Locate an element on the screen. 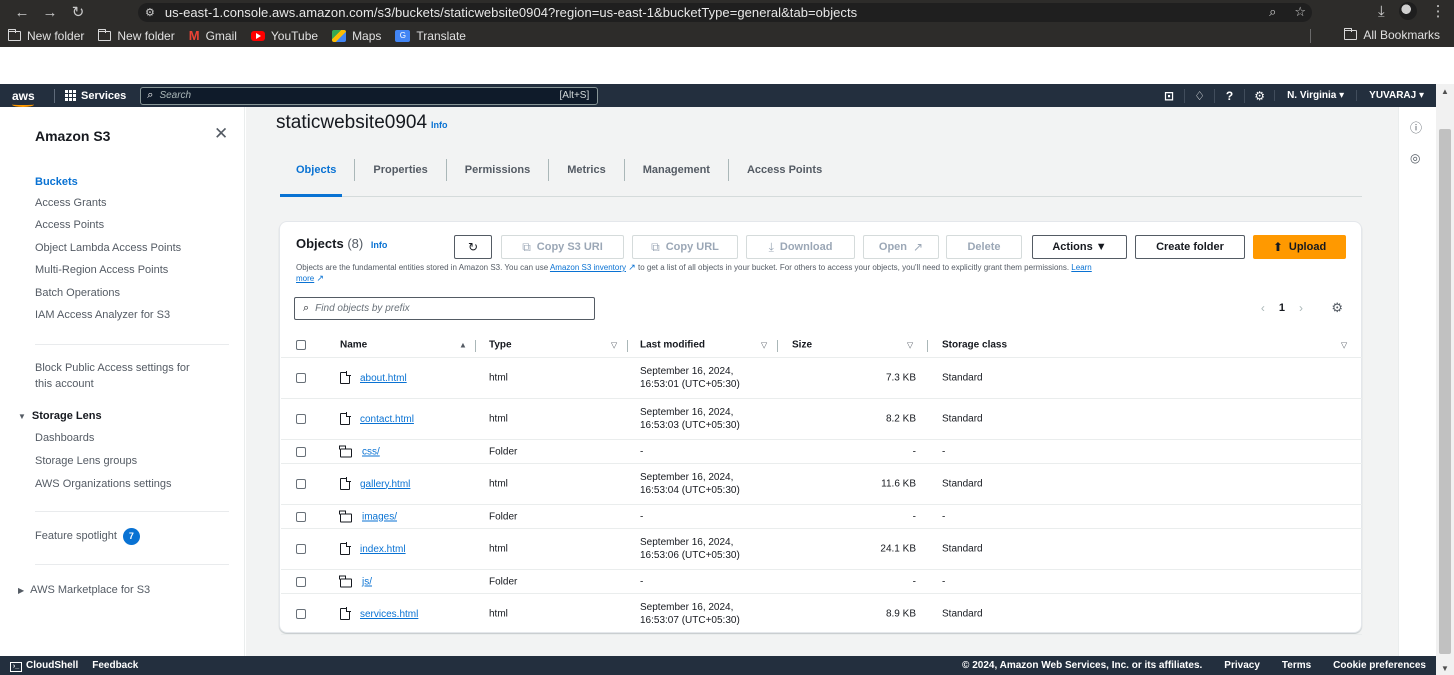 The width and height of the screenshot is (1454, 675). open-button: Open ↗ is located at coordinates (901, 247).